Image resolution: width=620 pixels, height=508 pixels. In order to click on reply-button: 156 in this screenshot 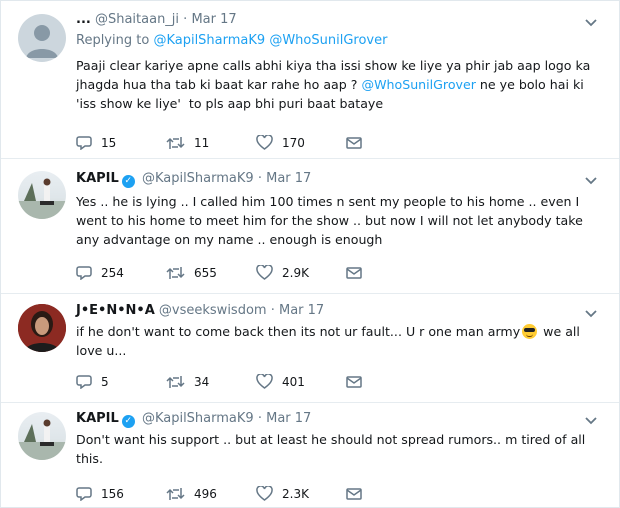, I will do `click(121, 493)`.